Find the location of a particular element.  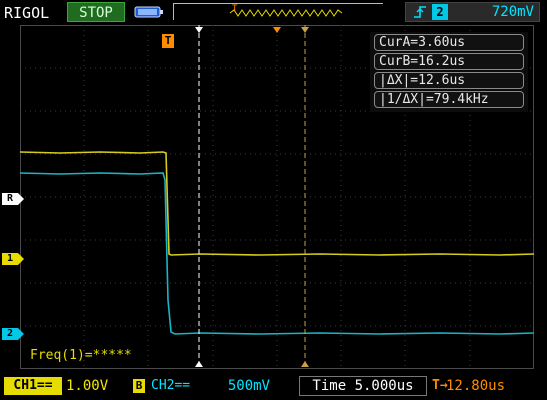

trigger-center-marker-icon is located at coordinates (277, 30).